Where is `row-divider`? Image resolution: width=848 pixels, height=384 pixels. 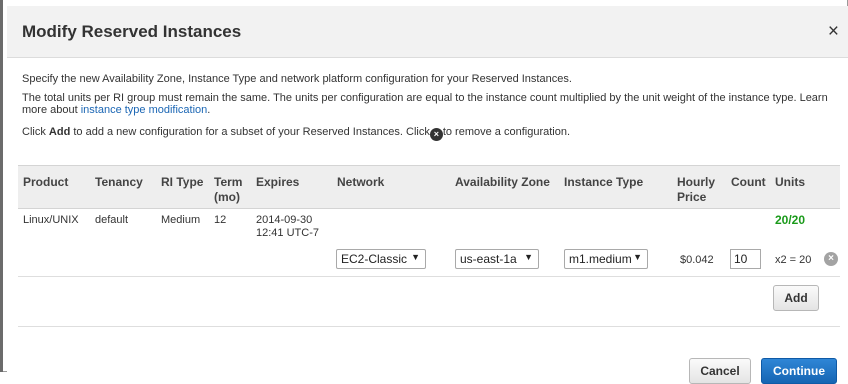
row-divider is located at coordinates (429, 276).